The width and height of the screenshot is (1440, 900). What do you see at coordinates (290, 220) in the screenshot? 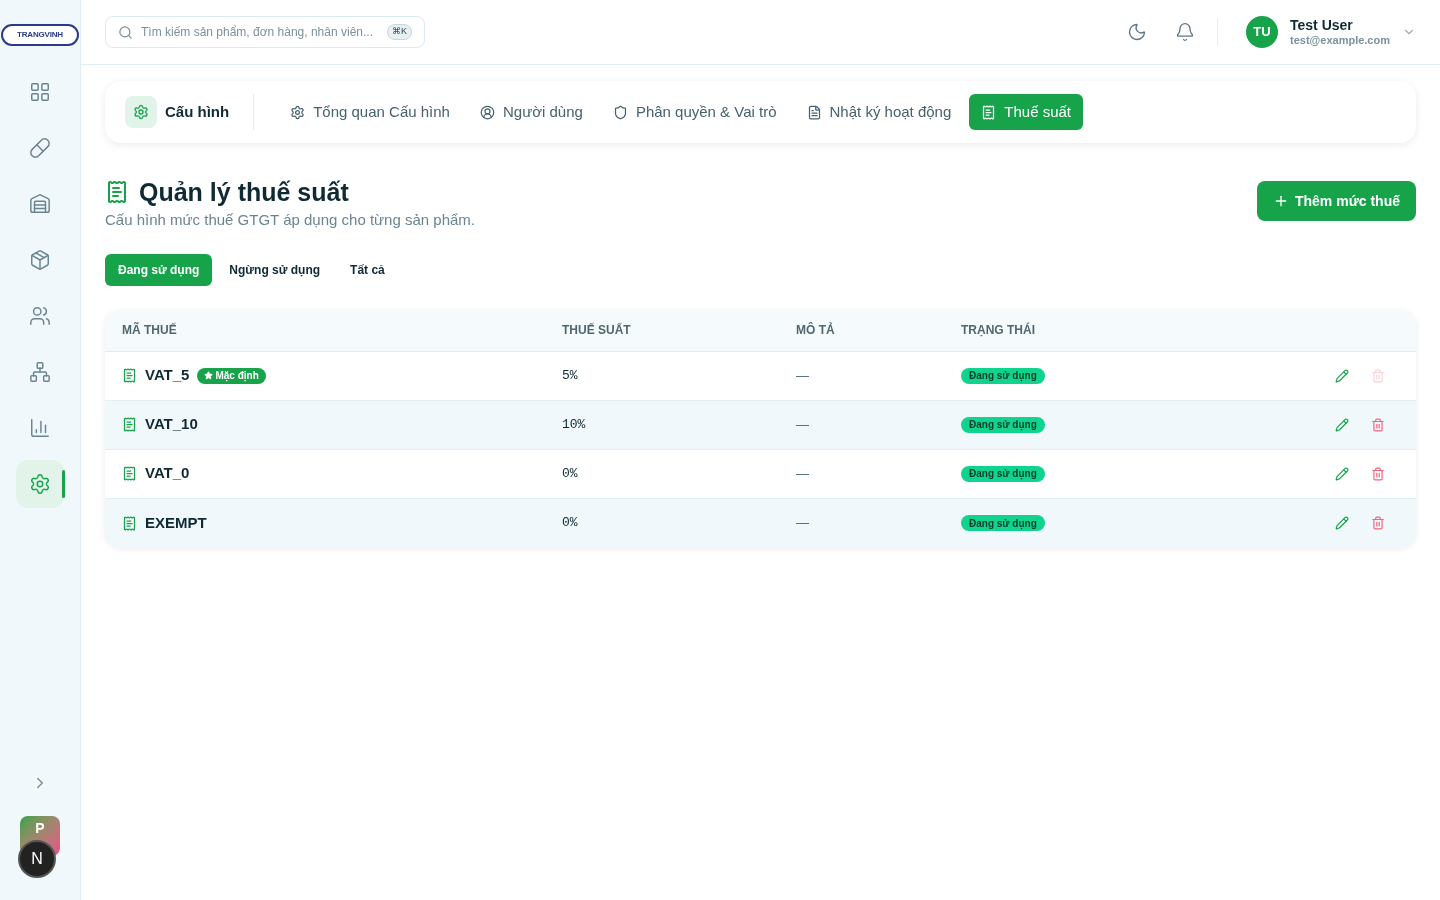
I see `page-subtitle: Cấu hình mức thuế GTGT áp dụng cho từng sản phẩm.` at bounding box center [290, 220].